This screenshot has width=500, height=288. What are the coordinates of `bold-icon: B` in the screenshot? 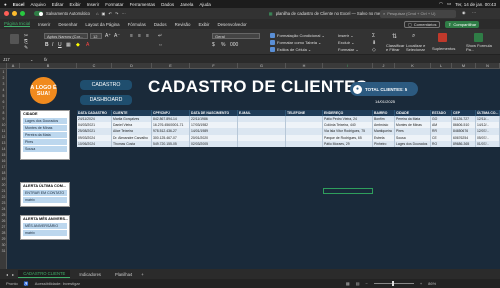 It's located at (47, 45).